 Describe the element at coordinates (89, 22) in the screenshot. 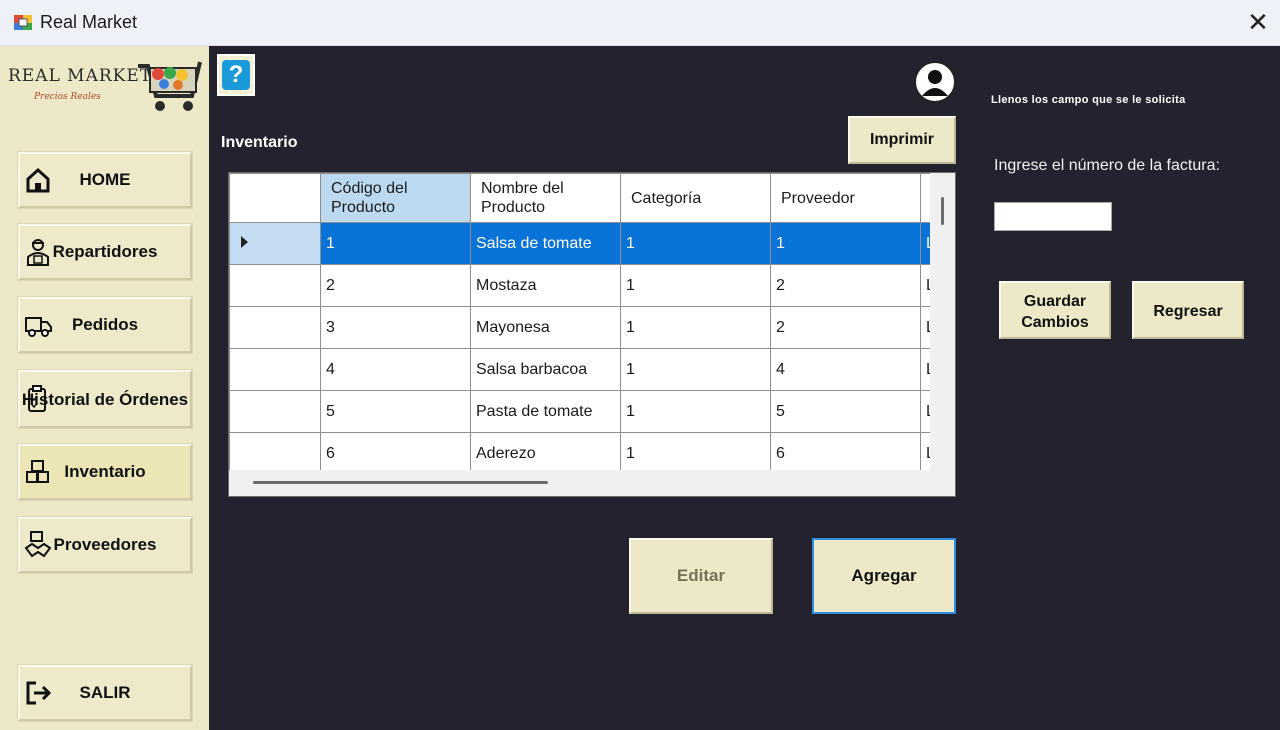

I see `window-title: Real Market` at that location.